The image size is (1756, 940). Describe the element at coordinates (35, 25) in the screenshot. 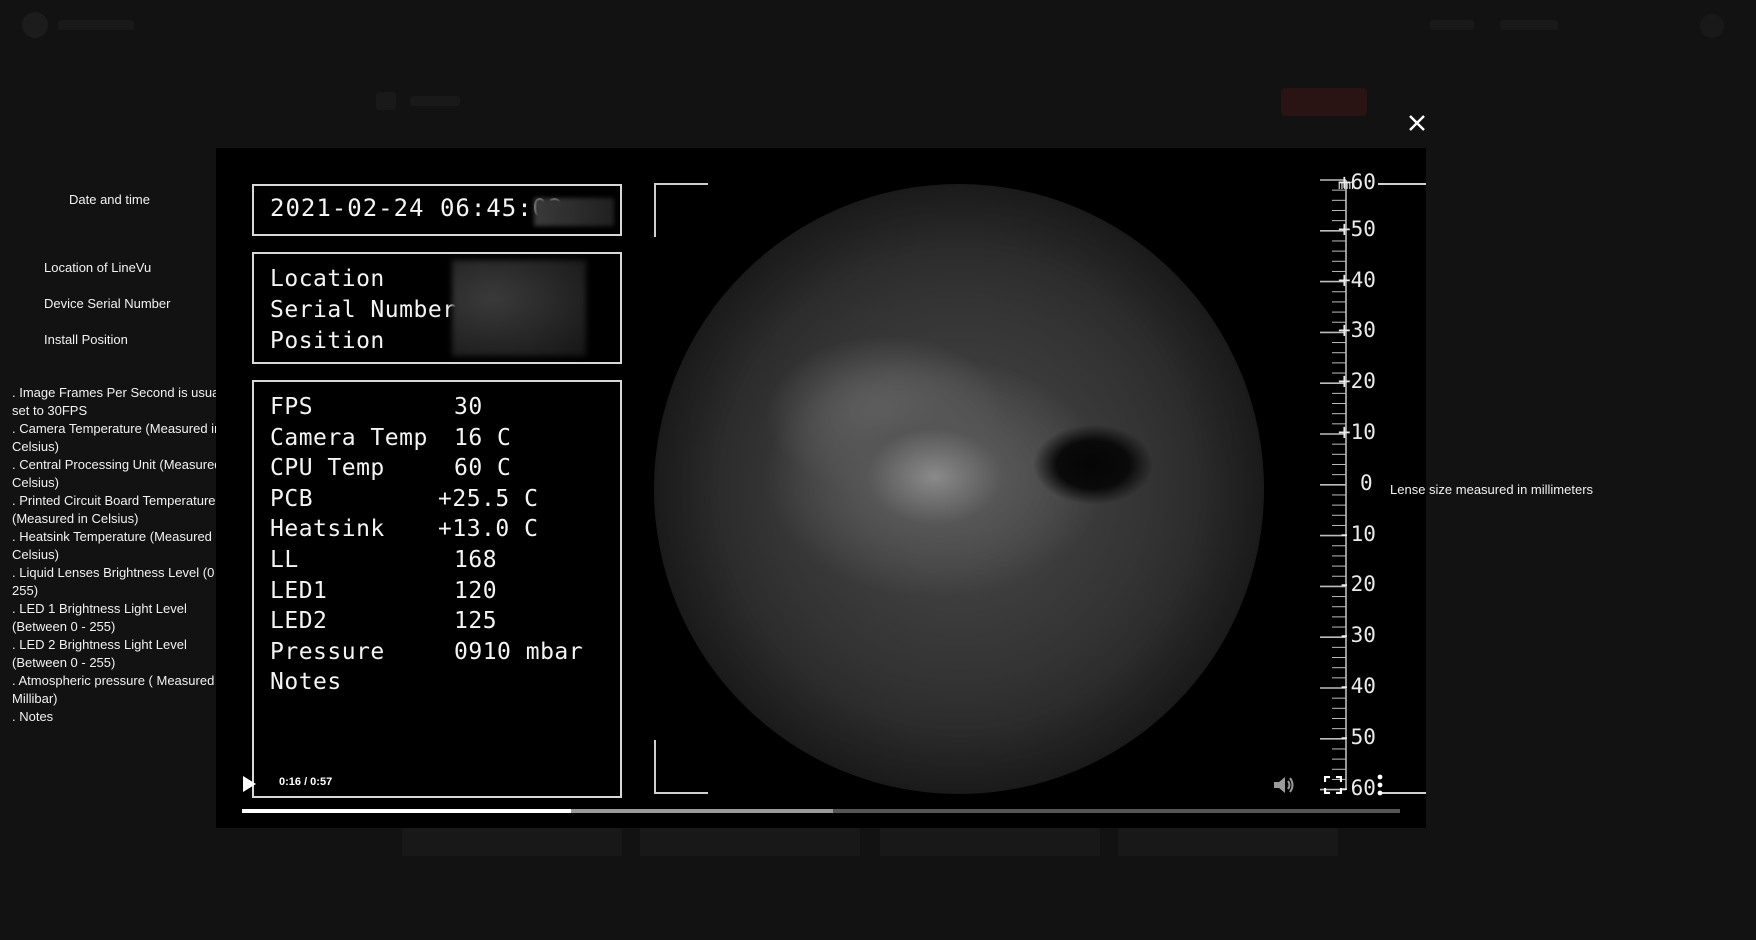

I see `background-logo` at that location.